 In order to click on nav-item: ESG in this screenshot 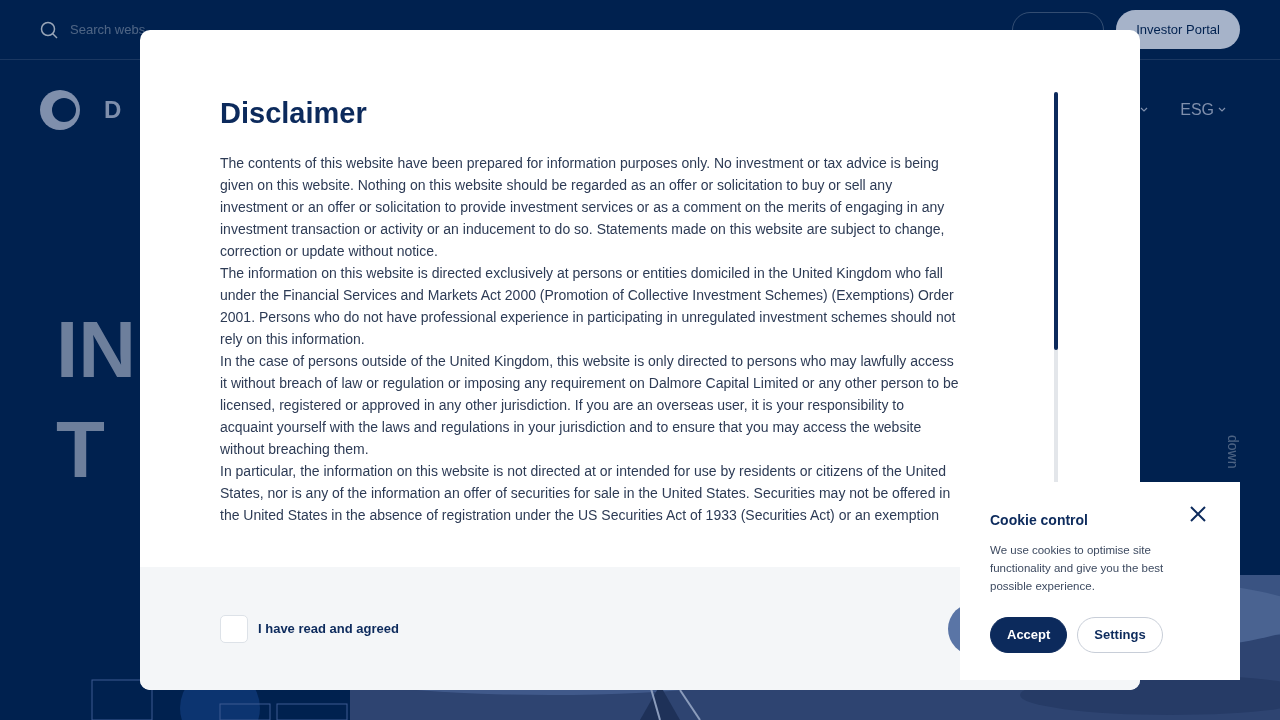, I will do `click(1197, 110)`.